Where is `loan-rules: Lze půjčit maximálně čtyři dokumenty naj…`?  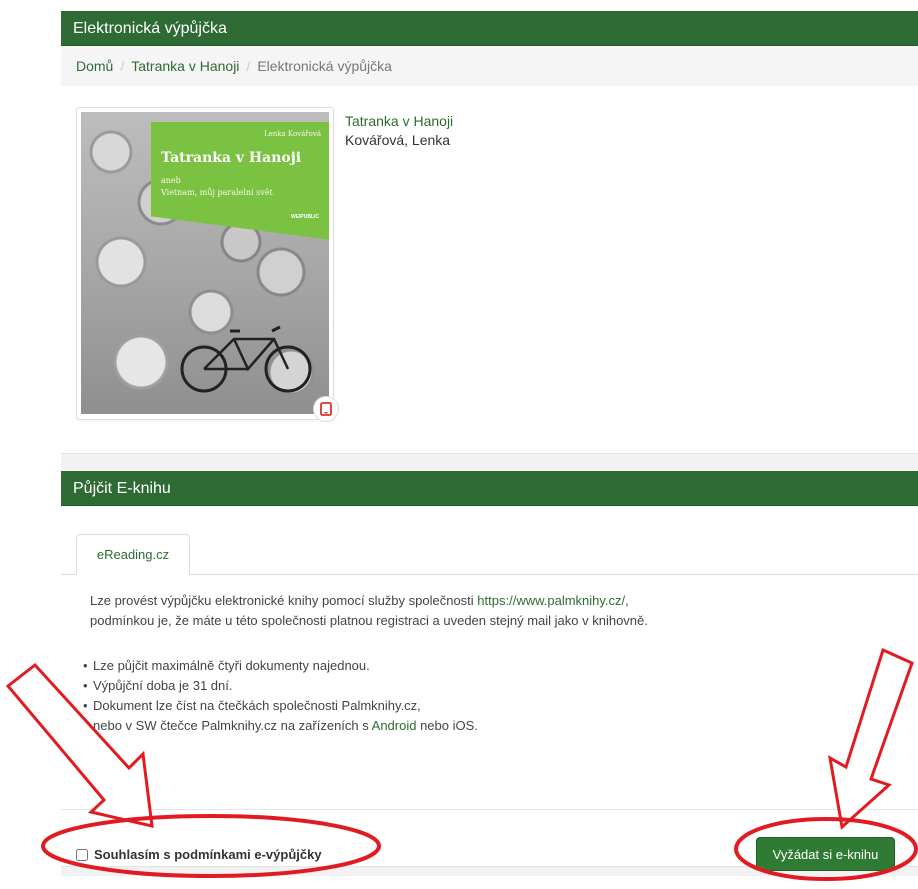 loan-rules: Lze půjčit maximálně čtyři dokumenty naj… is located at coordinates (276, 696).